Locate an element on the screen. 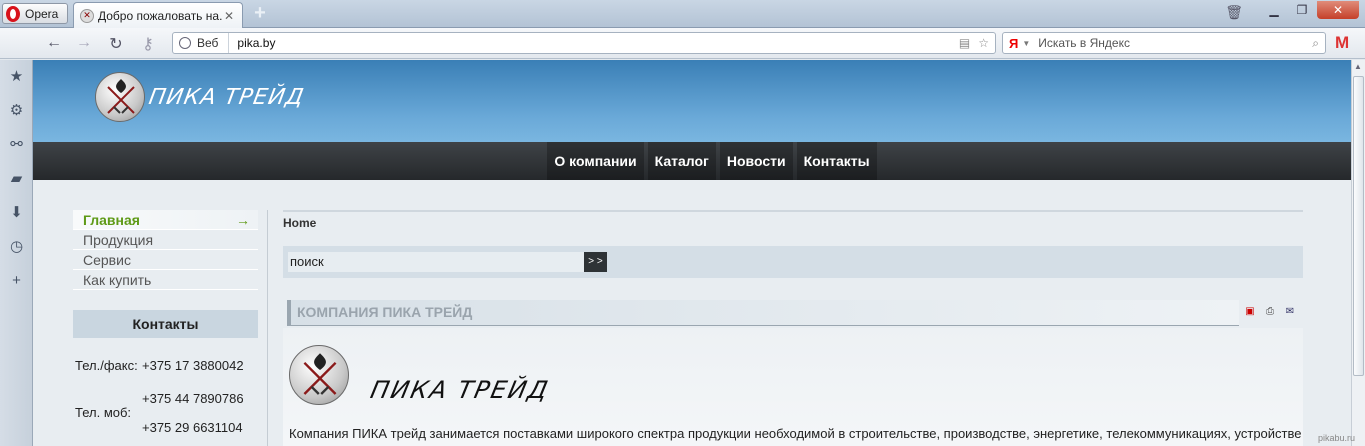 The width and height of the screenshot is (1365, 446). article-title: КОМПАНИЯ ПИКА ТРЕЙД is located at coordinates (763, 313).